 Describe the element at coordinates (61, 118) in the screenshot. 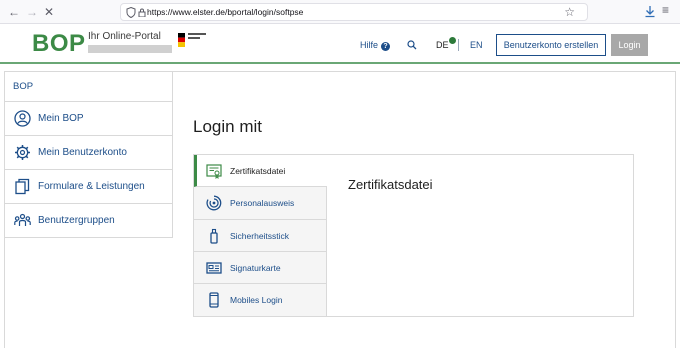

I see `sidebar-item-label: Mein BOP` at that location.